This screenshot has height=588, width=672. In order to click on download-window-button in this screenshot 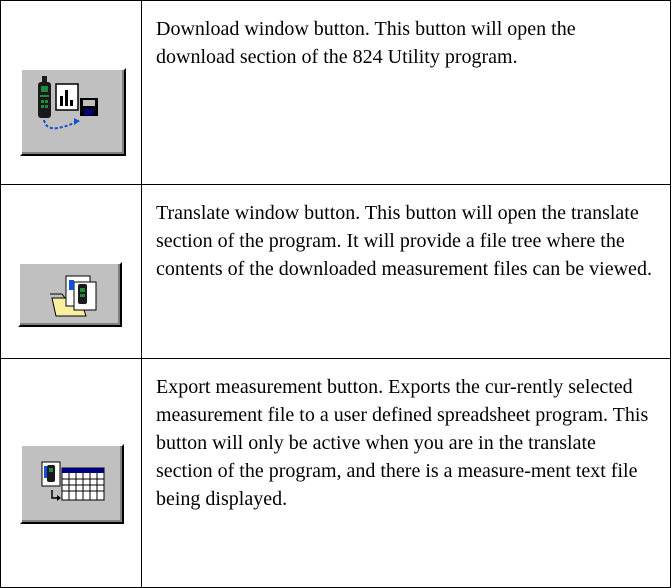, I will do `click(73, 112)`.